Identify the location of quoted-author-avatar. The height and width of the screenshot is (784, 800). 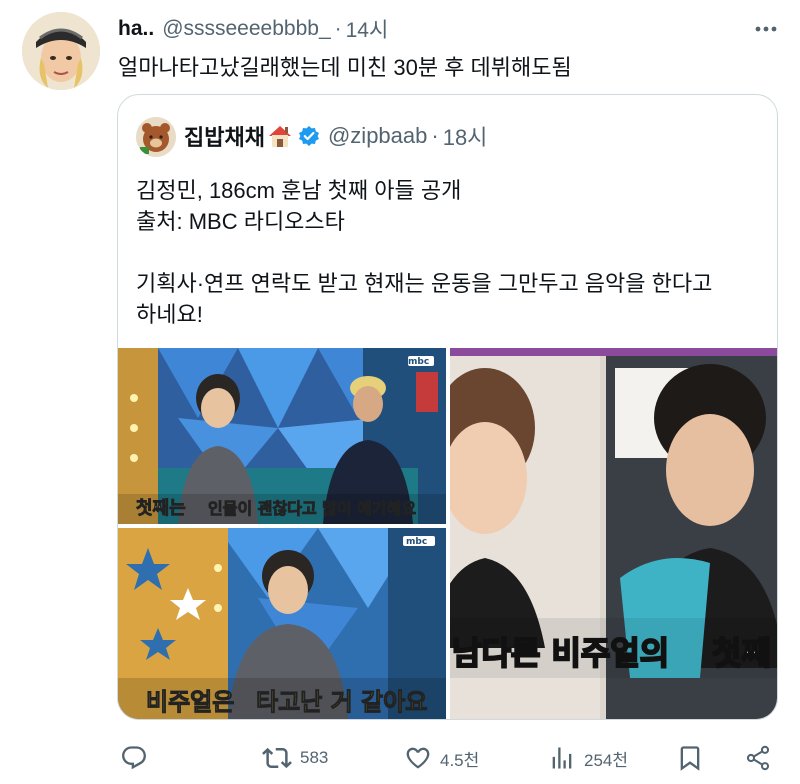
(156, 137).